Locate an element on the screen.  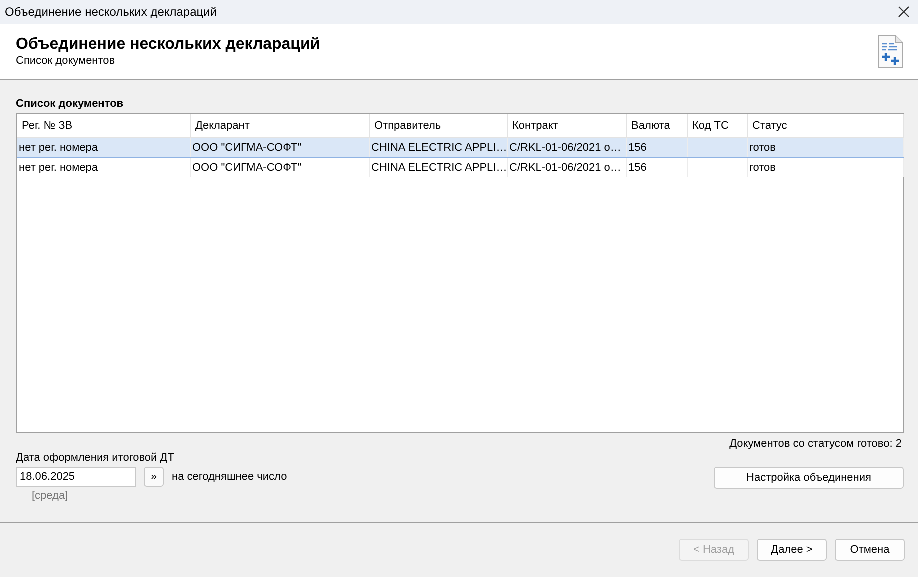
date-label: Дата оформления итоговой ДТ is located at coordinates (96, 458).